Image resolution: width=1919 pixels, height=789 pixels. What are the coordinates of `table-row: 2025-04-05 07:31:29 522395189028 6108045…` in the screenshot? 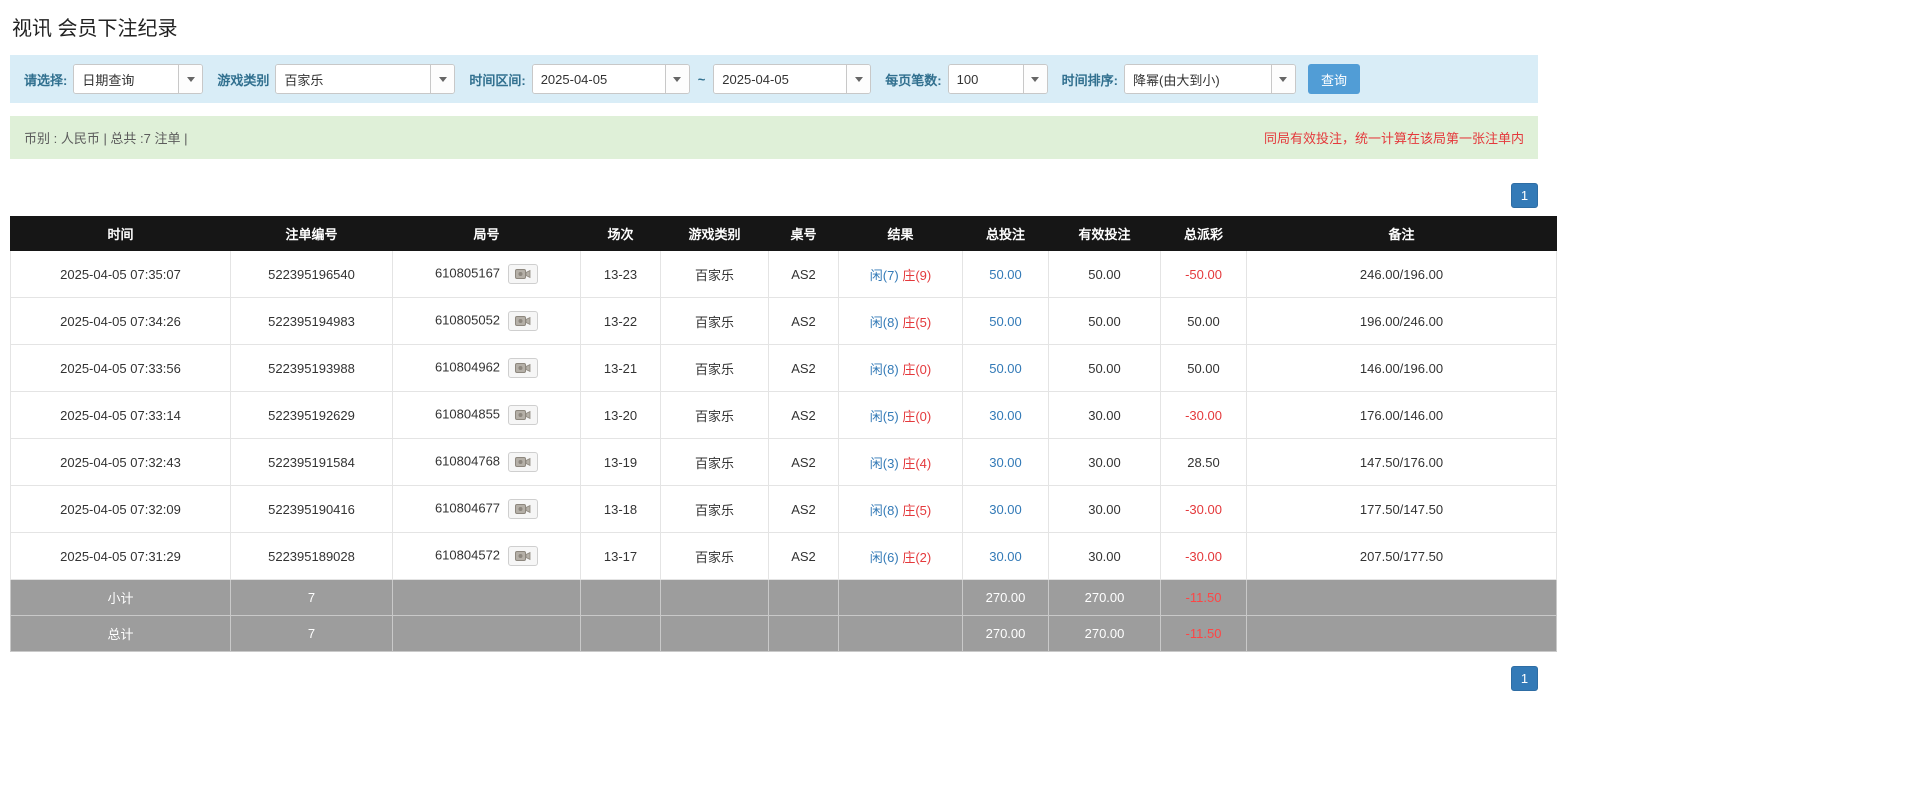 It's located at (783, 556).